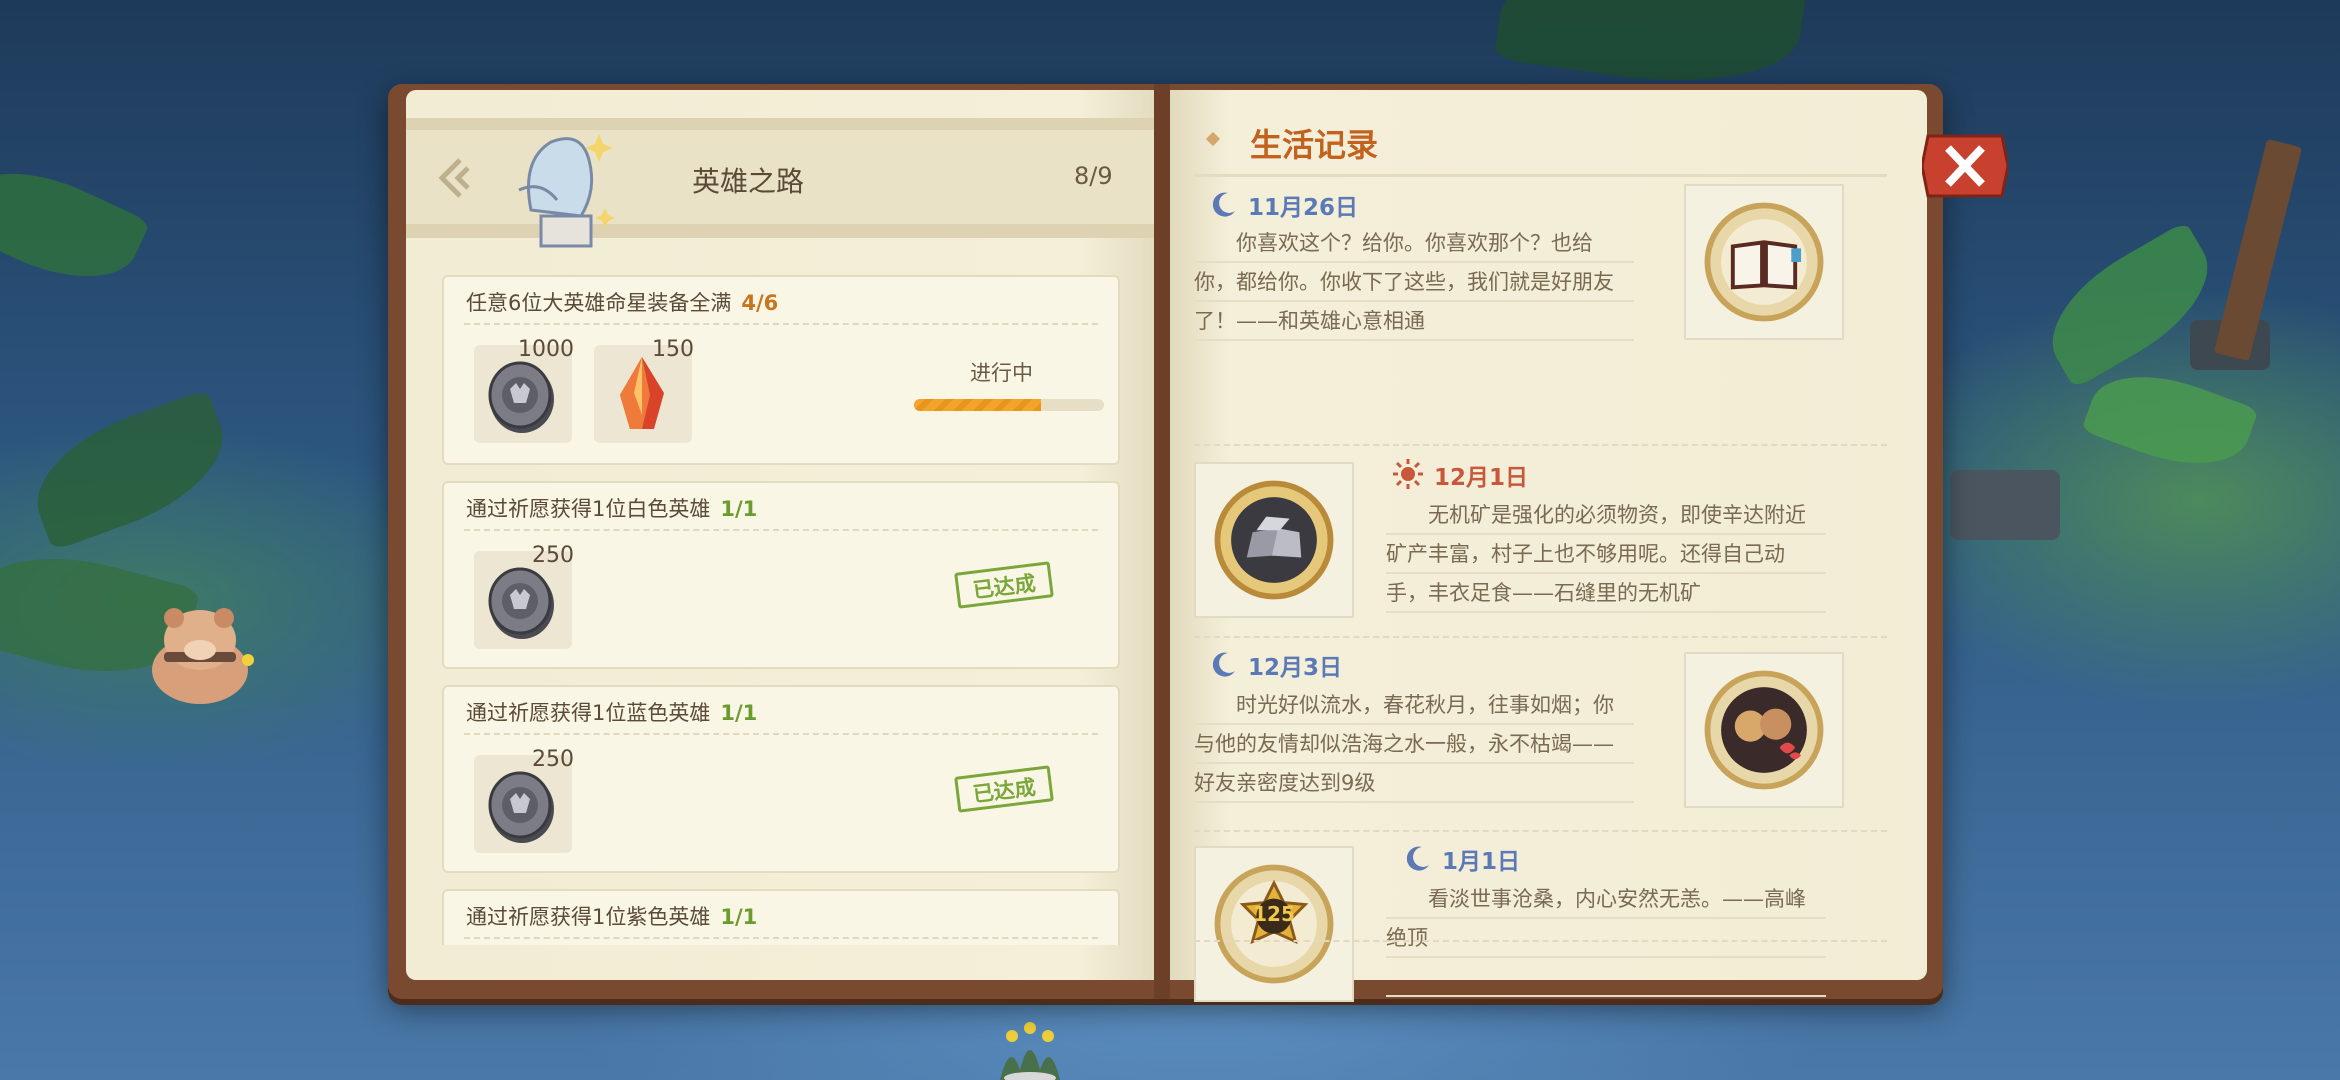  Describe the element at coordinates (200, 650) in the screenshot. I see `hamster-pet` at that location.